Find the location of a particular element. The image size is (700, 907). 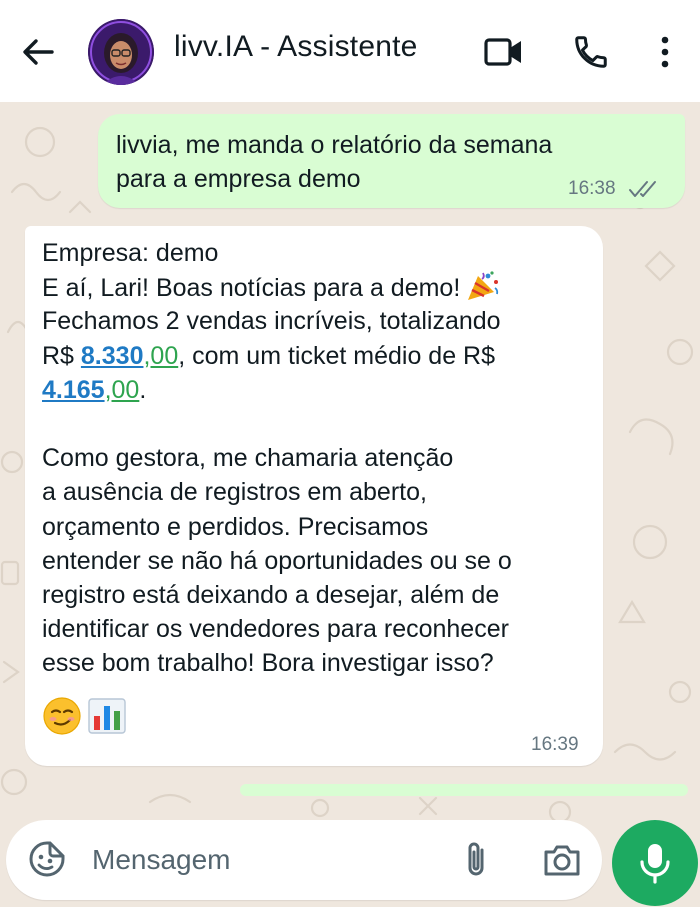

mic-button is located at coordinates (655, 863).